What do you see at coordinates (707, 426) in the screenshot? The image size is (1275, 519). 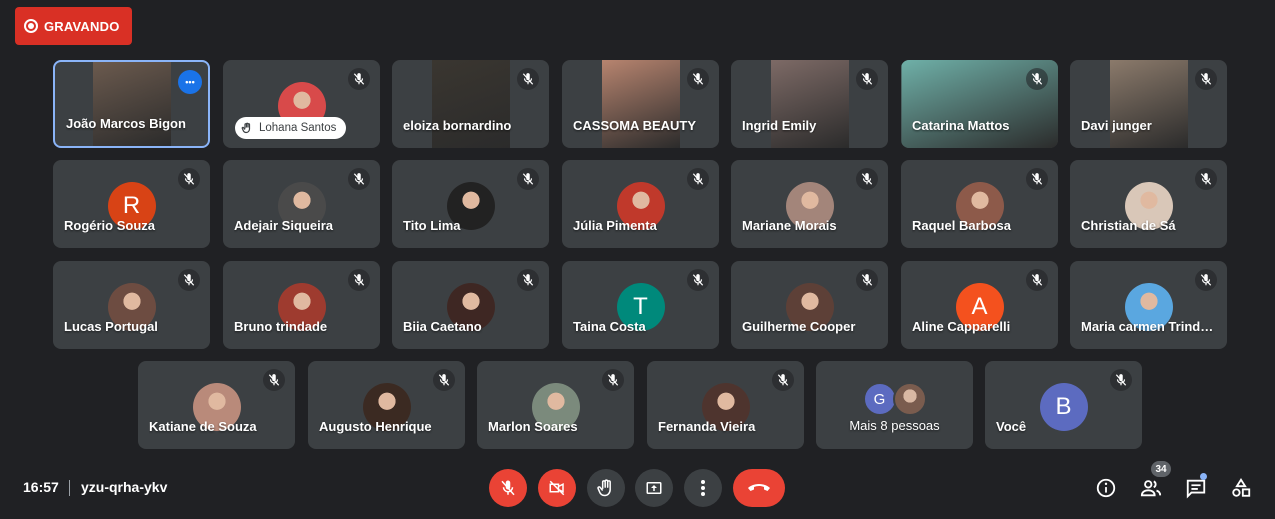 I see `participant-name: Fernanda Vieira` at bounding box center [707, 426].